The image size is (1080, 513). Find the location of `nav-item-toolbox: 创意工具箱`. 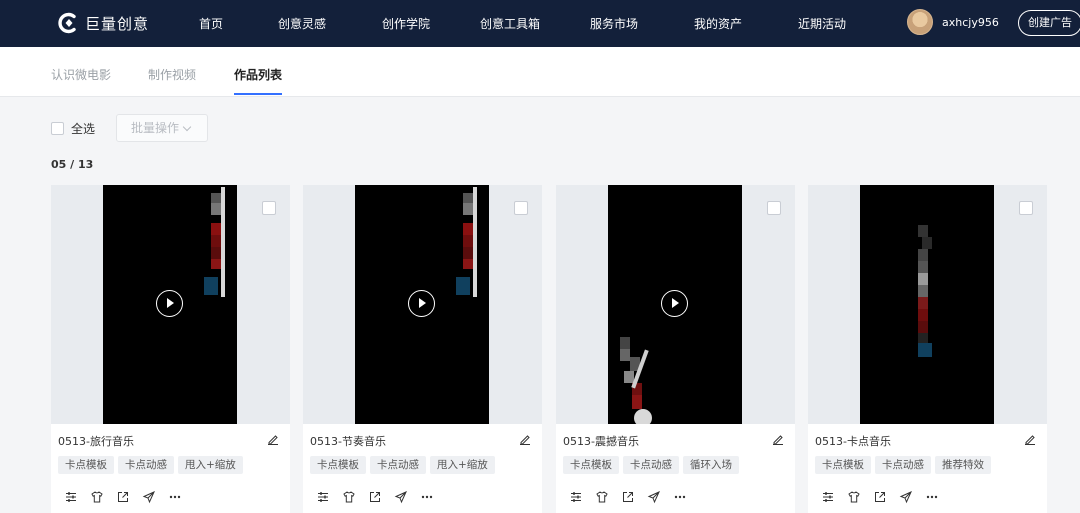

nav-item-toolbox: 创意工具箱 is located at coordinates (510, 23).